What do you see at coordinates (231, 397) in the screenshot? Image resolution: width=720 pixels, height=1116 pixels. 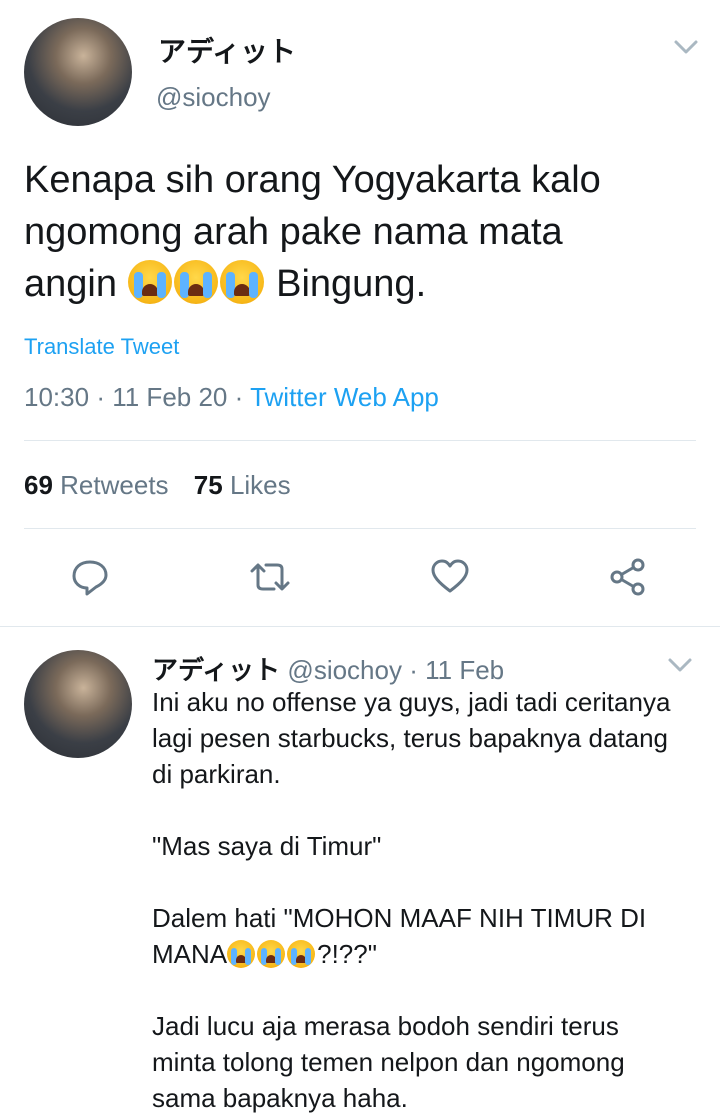 I see `tweet-timestamp: 10:30 · 11 Feb 20 · Twitter Web App` at bounding box center [231, 397].